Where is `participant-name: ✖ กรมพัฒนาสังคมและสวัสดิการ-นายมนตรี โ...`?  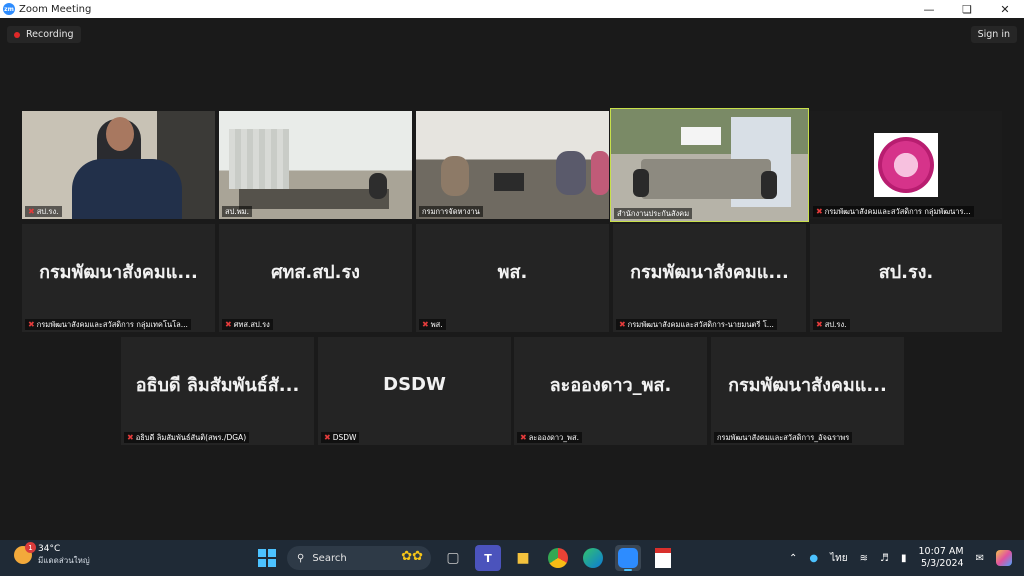
participant-name: ✖ กรมพัฒนาสังคมและสวัสดิการ-นายมนตรี โ... is located at coordinates (696, 324).